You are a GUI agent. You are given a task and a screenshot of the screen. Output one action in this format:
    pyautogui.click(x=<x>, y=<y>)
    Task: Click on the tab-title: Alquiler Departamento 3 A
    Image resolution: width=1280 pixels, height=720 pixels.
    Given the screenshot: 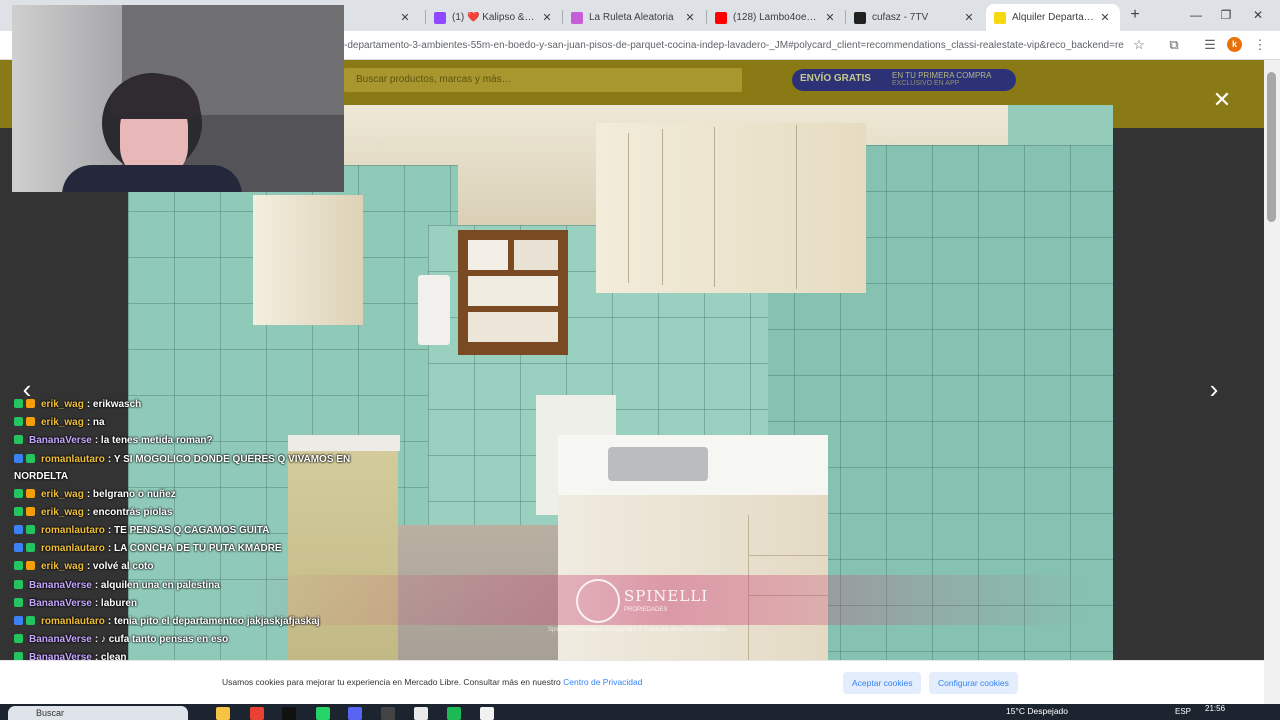 What is the action you would take?
    pyautogui.click(x=1053, y=17)
    